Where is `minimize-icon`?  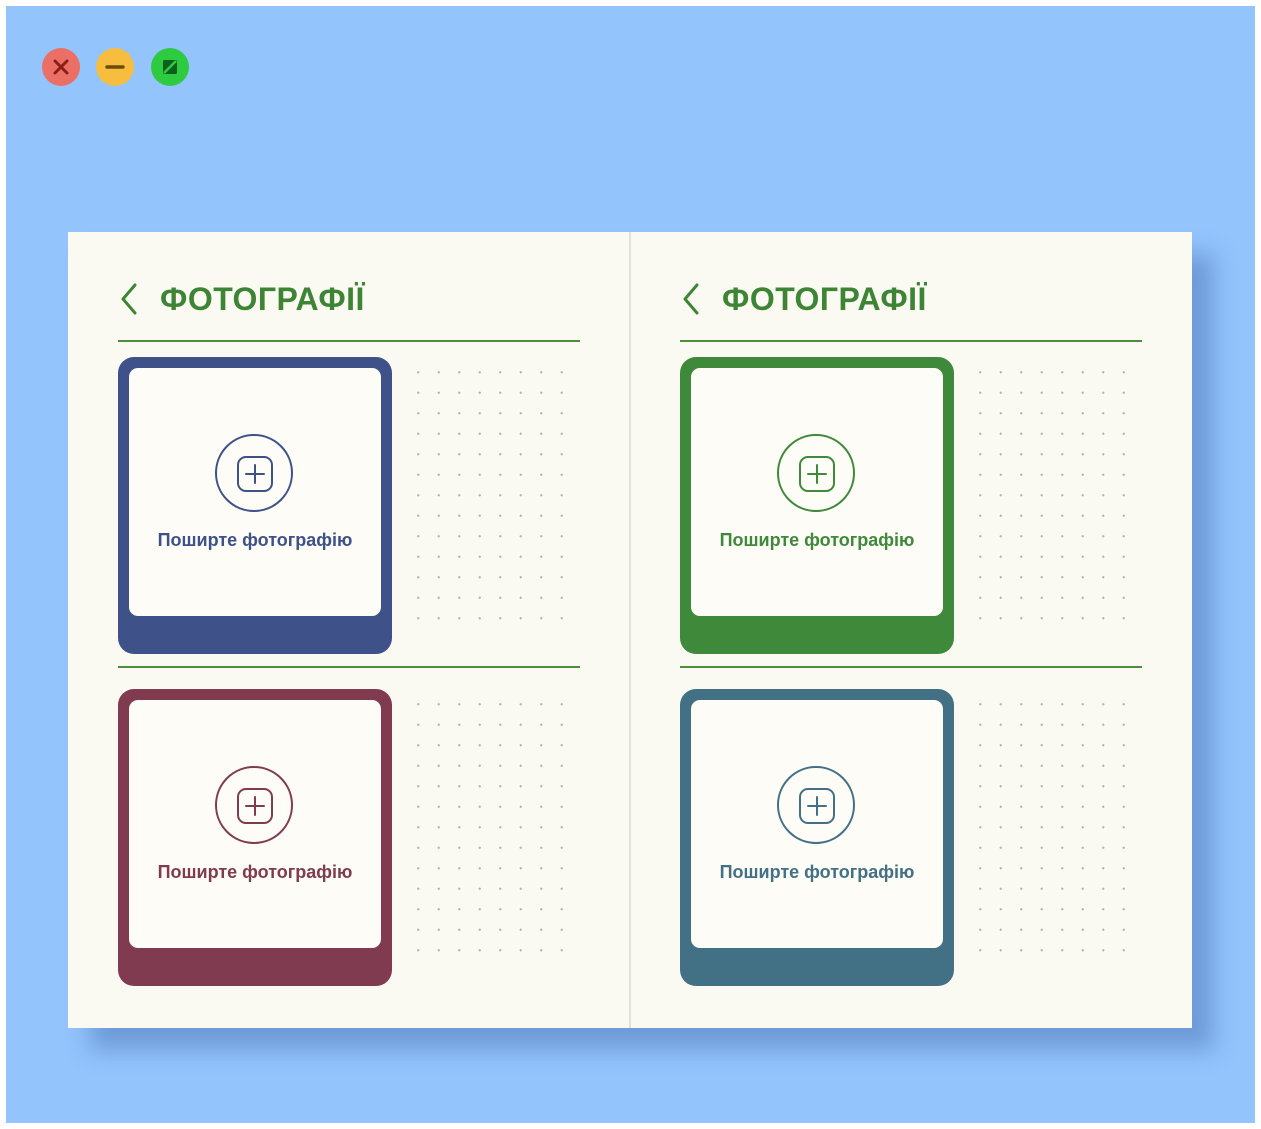
minimize-icon is located at coordinates (115, 67).